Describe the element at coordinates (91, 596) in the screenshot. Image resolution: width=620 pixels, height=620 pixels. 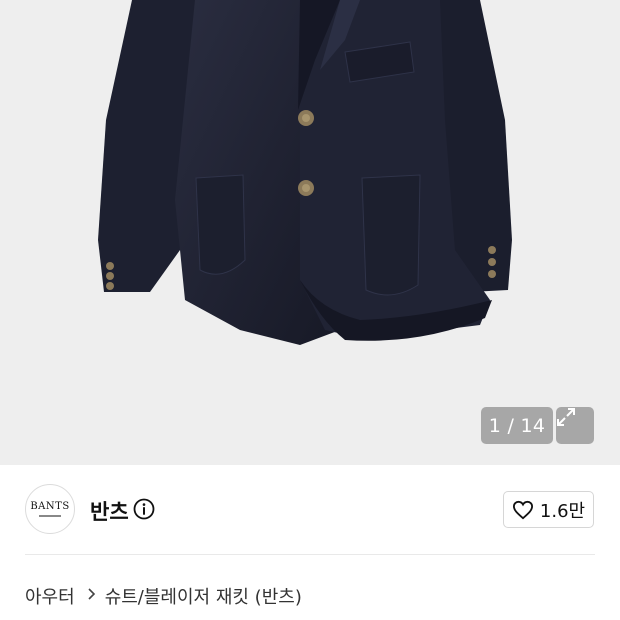
I see `chevron-right-icon` at that location.